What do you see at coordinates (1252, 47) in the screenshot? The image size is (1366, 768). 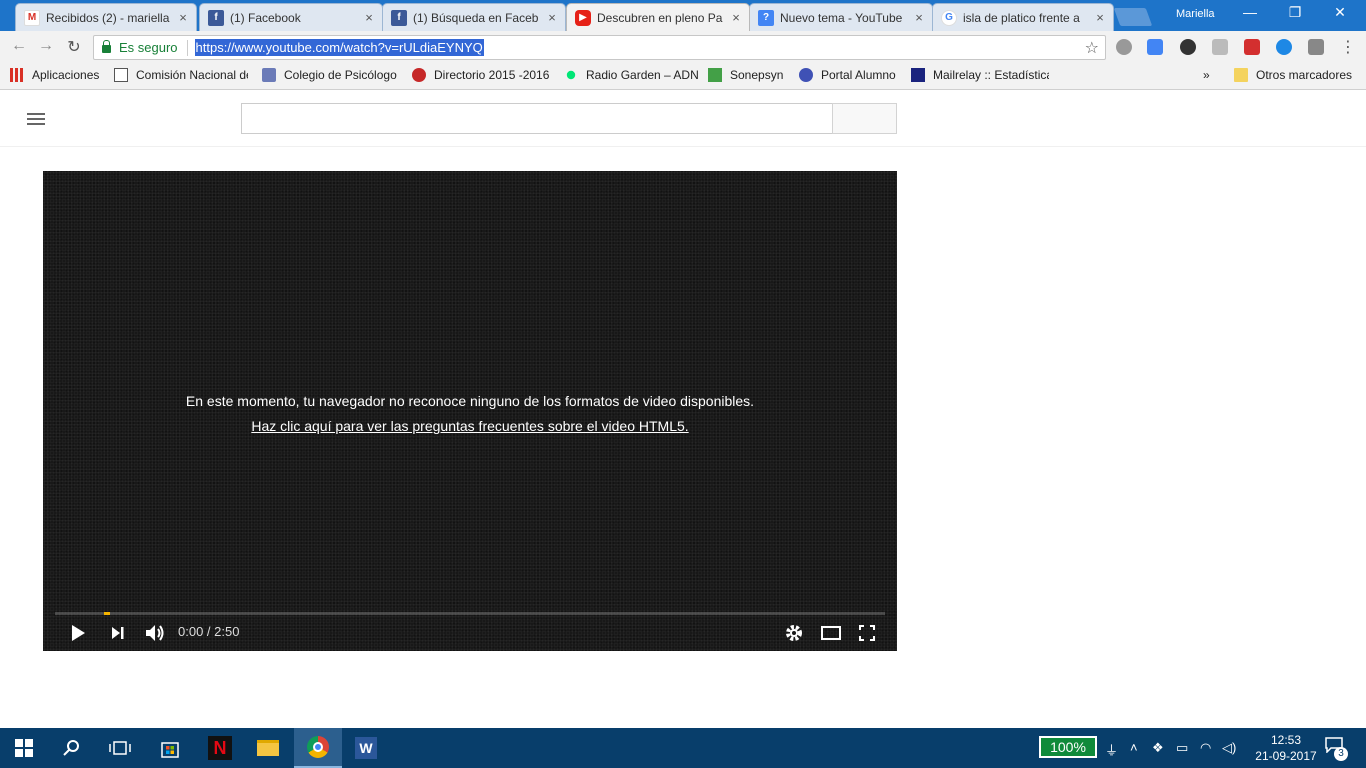 I see `flash-extension-icon` at bounding box center [1252, 47].